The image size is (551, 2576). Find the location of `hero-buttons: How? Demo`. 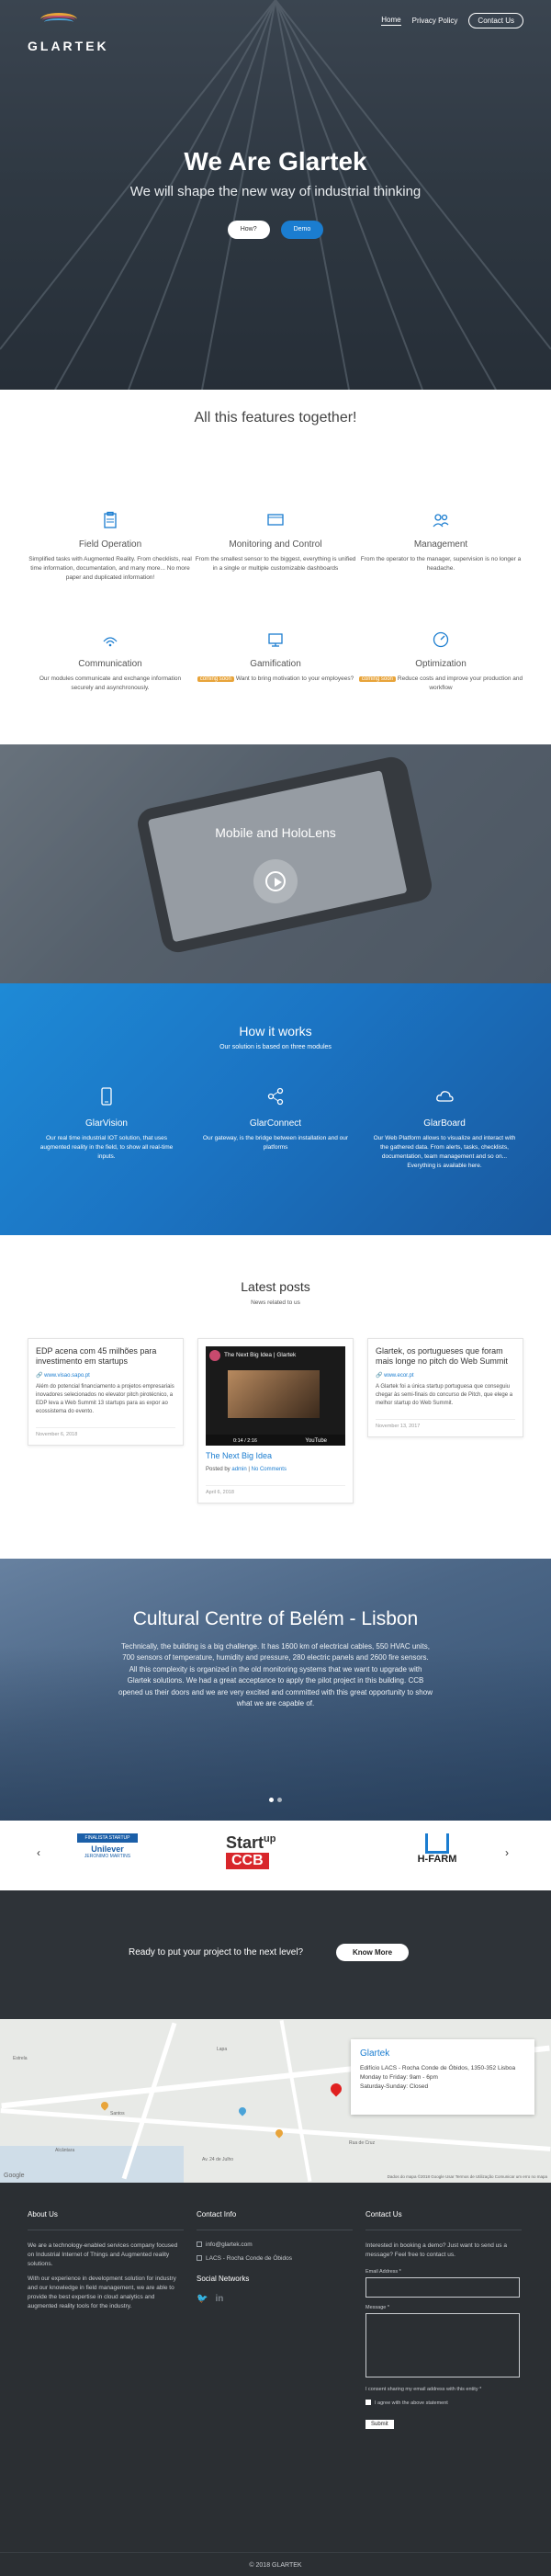

hero-buttons: How? Demo is located at coordinates (275, 230).